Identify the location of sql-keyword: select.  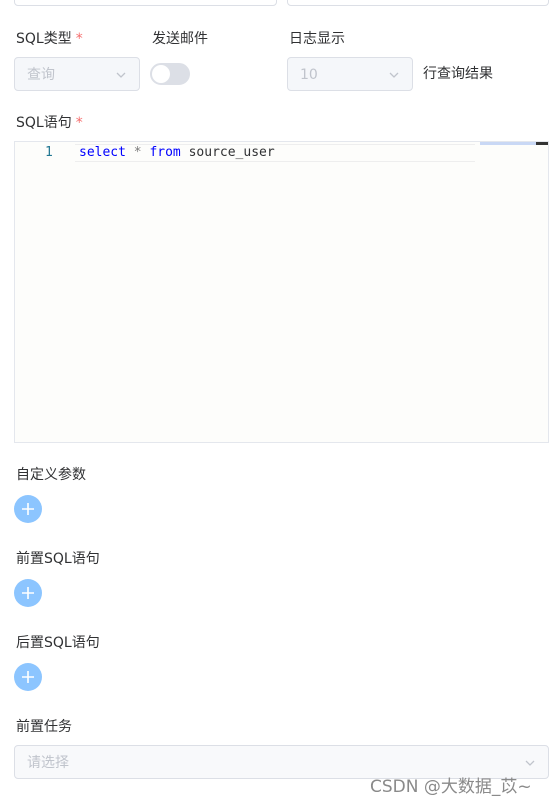
(102, 152).